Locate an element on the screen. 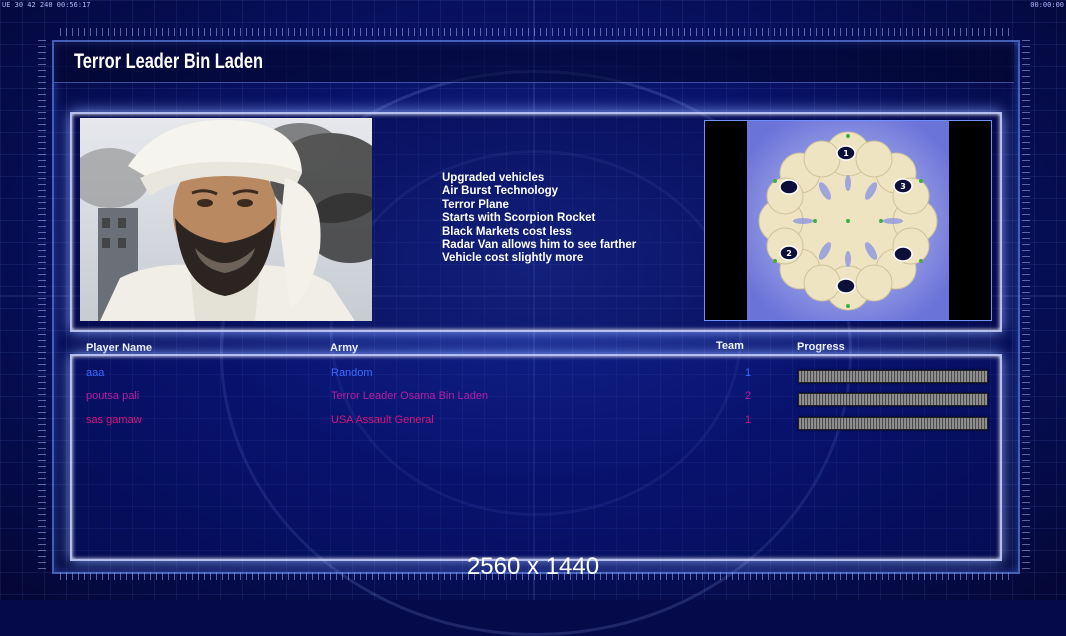 This screenshot has width=1066, height=636. header-player-name: Player Name is located at coordinates (119, 348).